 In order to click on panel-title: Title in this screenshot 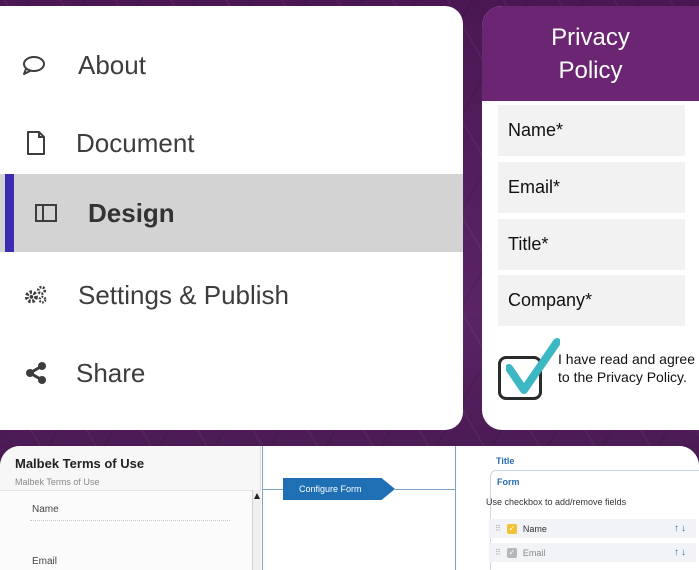, I will do `click(505, 461)`.